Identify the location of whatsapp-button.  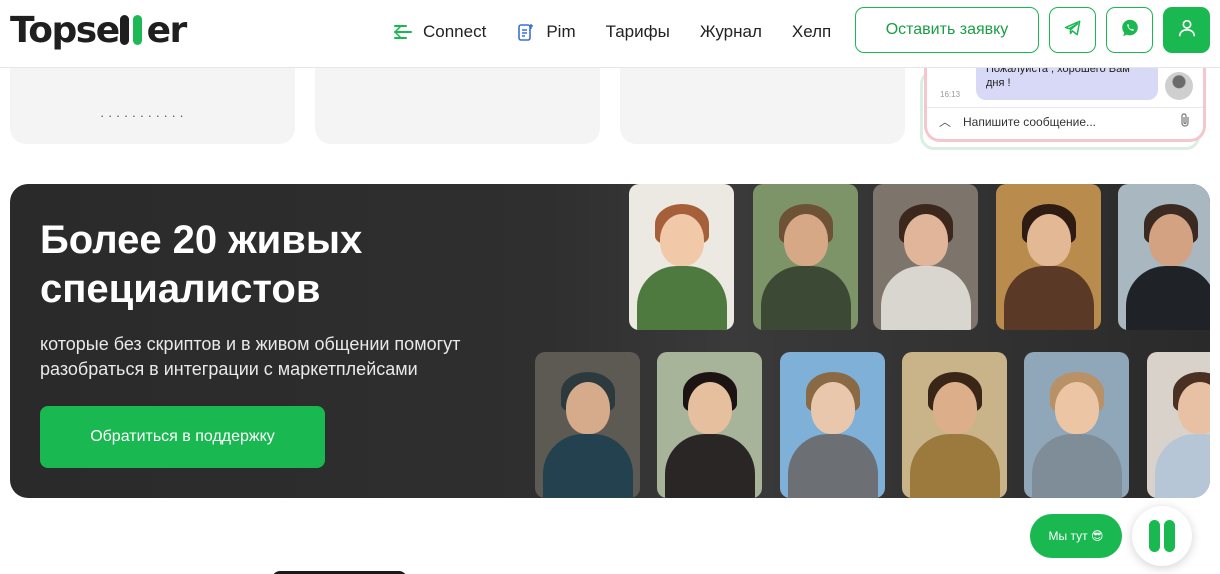
(1129, 30).